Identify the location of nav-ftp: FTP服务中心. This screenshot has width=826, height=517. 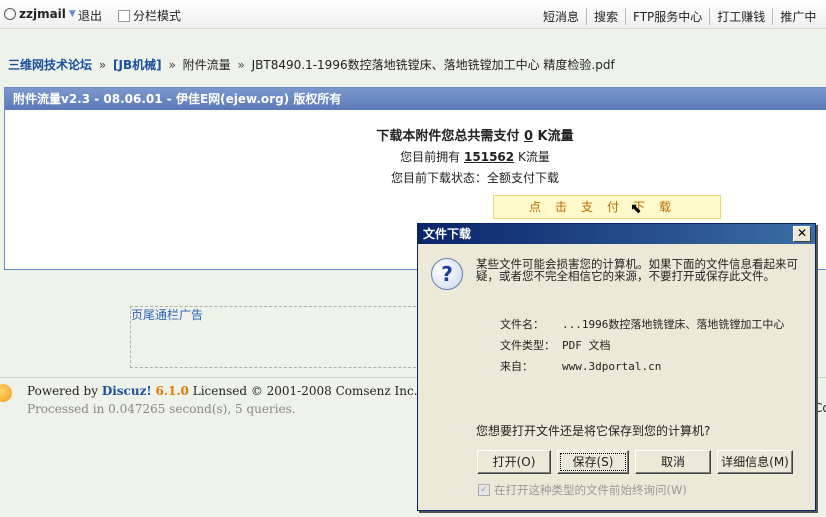
(667, 16).